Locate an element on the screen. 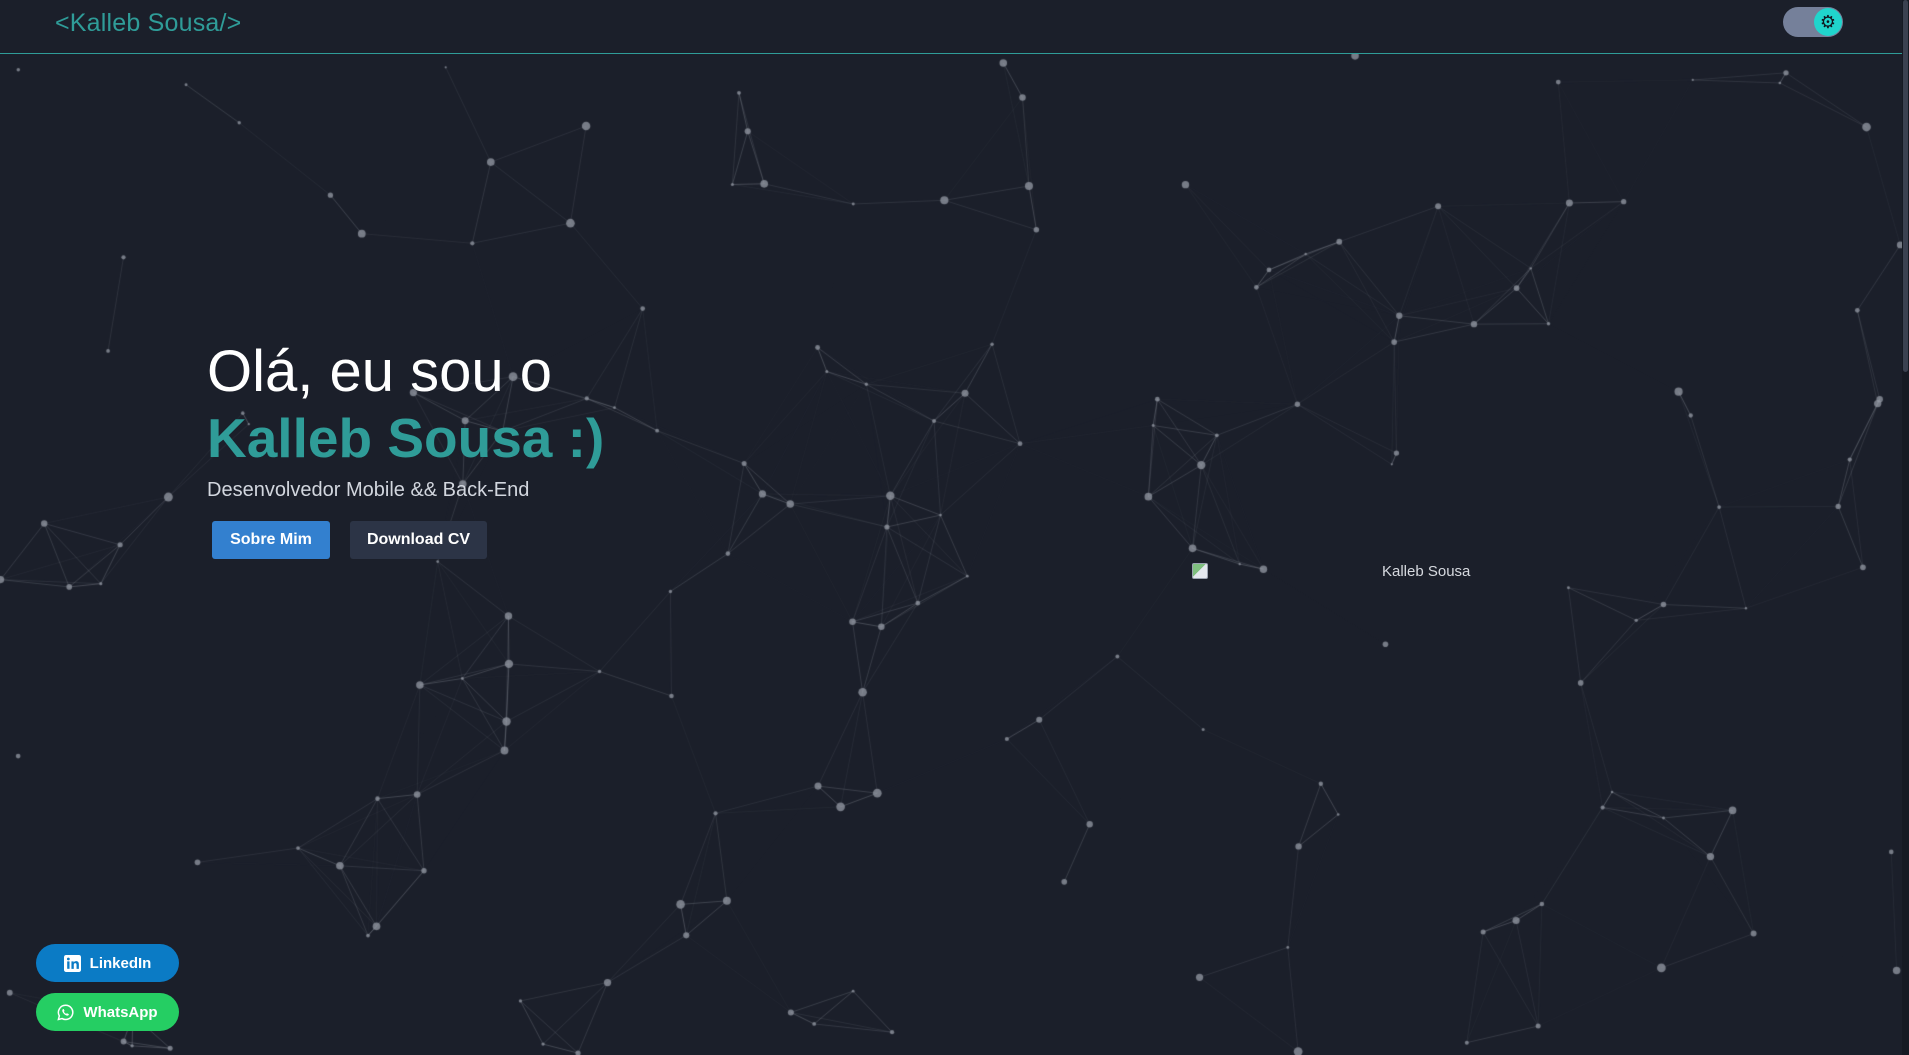  navbar: <Kalleb Sousa/> ⚙ is located at coordinates (952, 27).